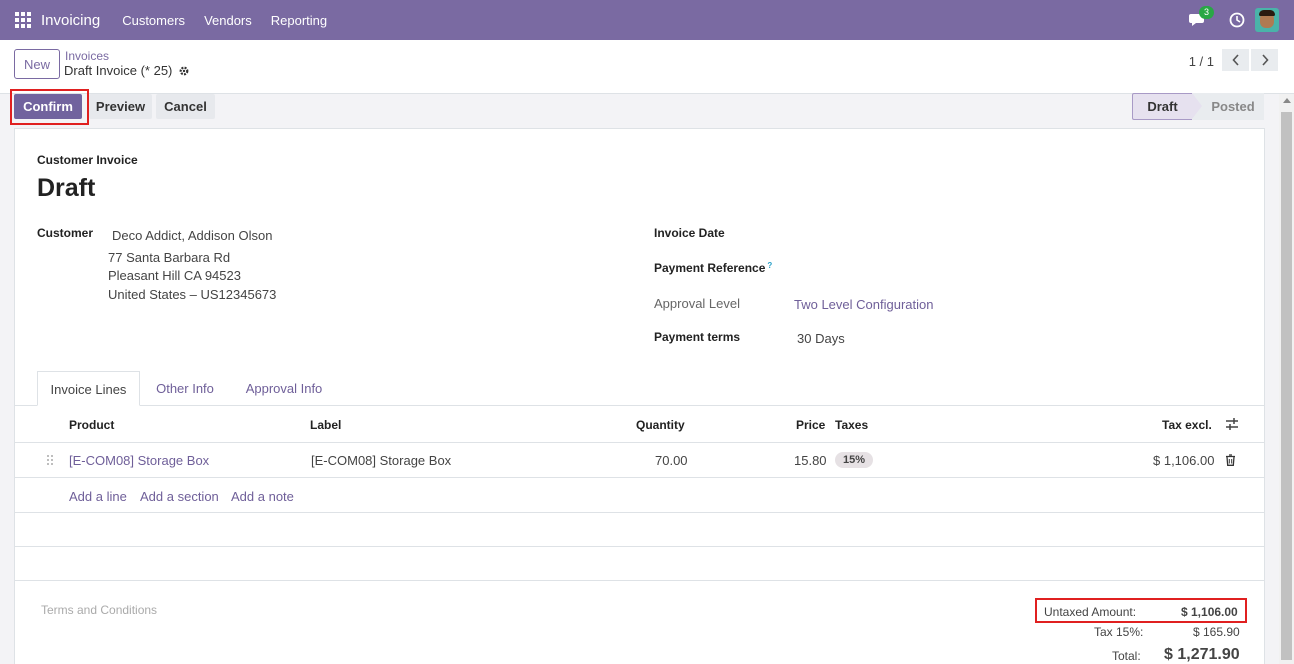 This screenshot has width=1294, height=664. Describe the element at coordinates (769, 265) in the screenshot. I see `help-icon: ?` at that location.